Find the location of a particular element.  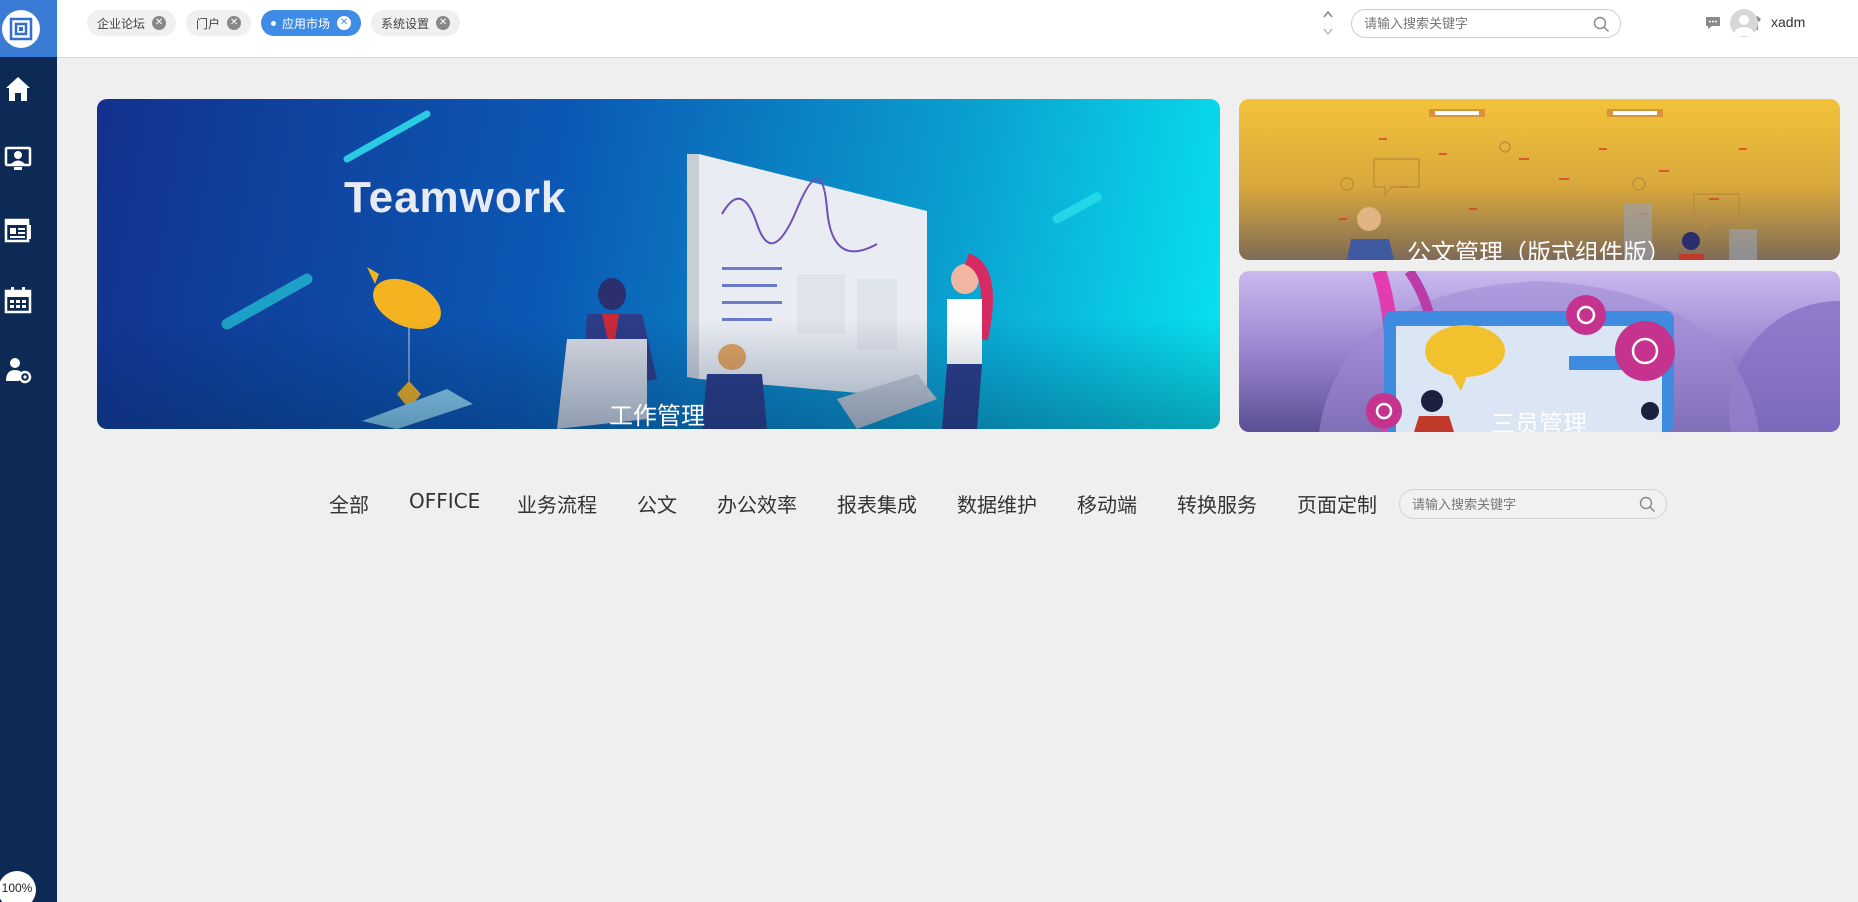

category-search is located at coordinates (1533, 504).